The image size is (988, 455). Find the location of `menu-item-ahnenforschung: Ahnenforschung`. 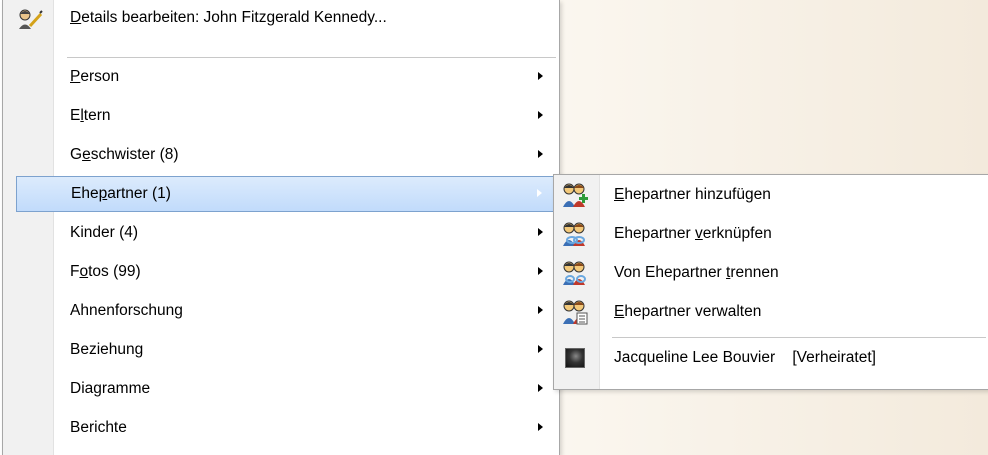

menu-item-ahnenforschung: Ahnenforschung is located at coordinates (281, 311).